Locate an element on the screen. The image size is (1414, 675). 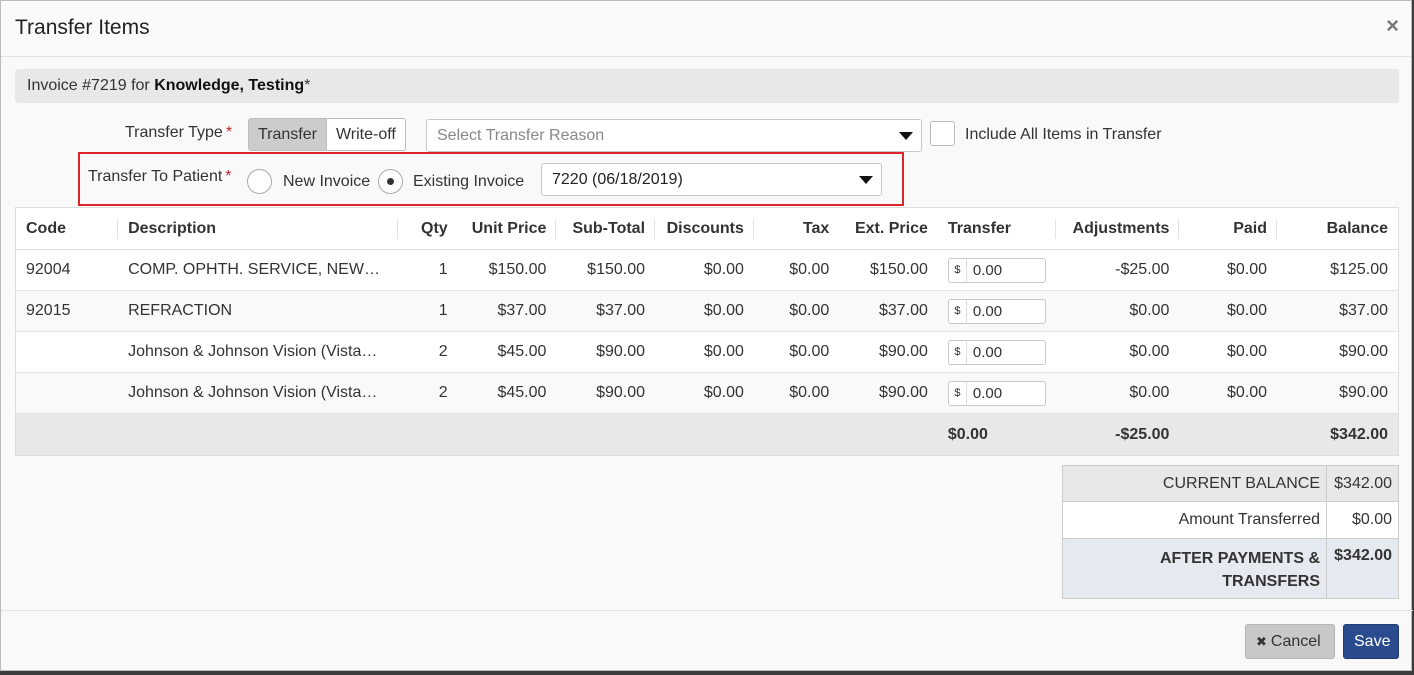
after-payments-row: AFTER PAYMENTS & TRANSFERS $342.00 is located at coordinates (1230, 568).